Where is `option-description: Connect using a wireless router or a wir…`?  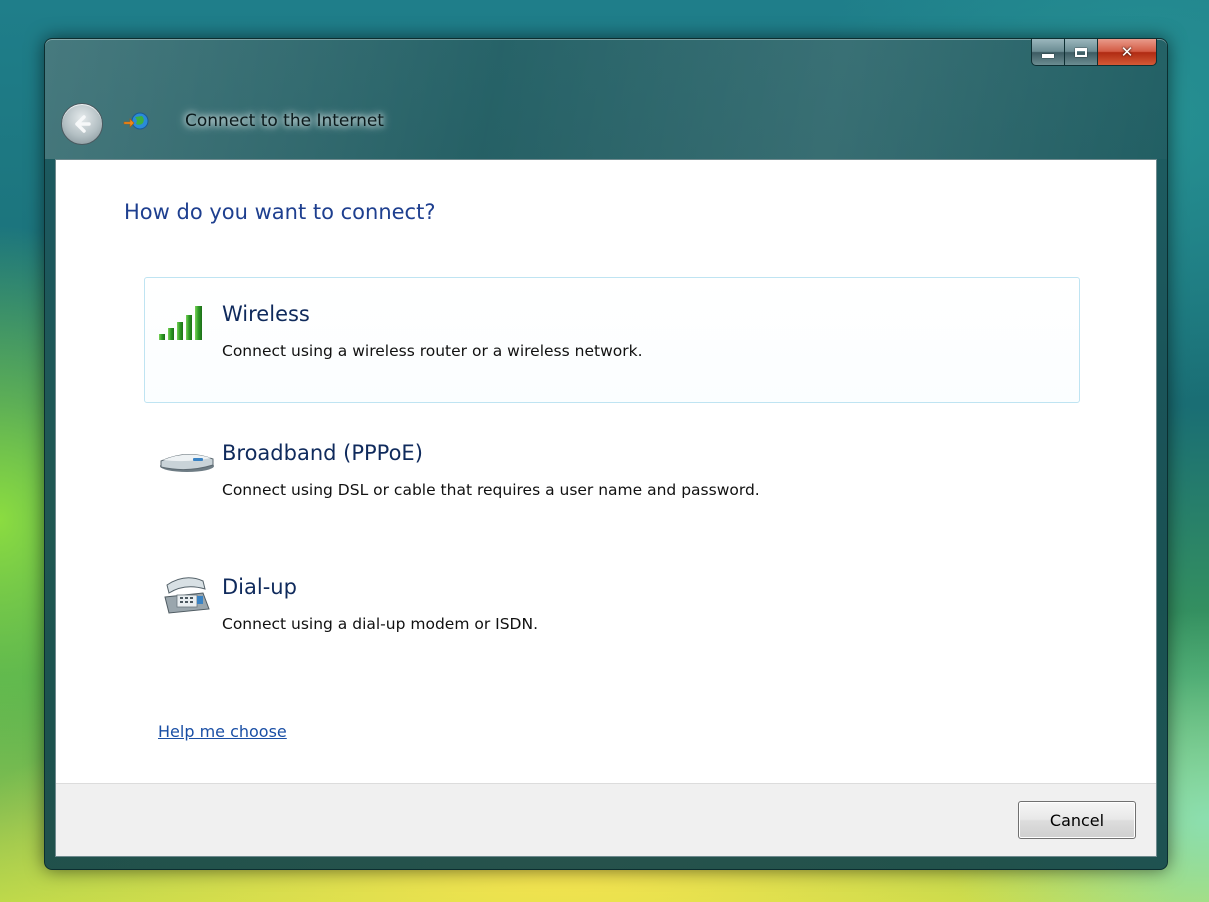
option-description: Connect using a wireless router or a wir… is located at coordinates (432, 351).